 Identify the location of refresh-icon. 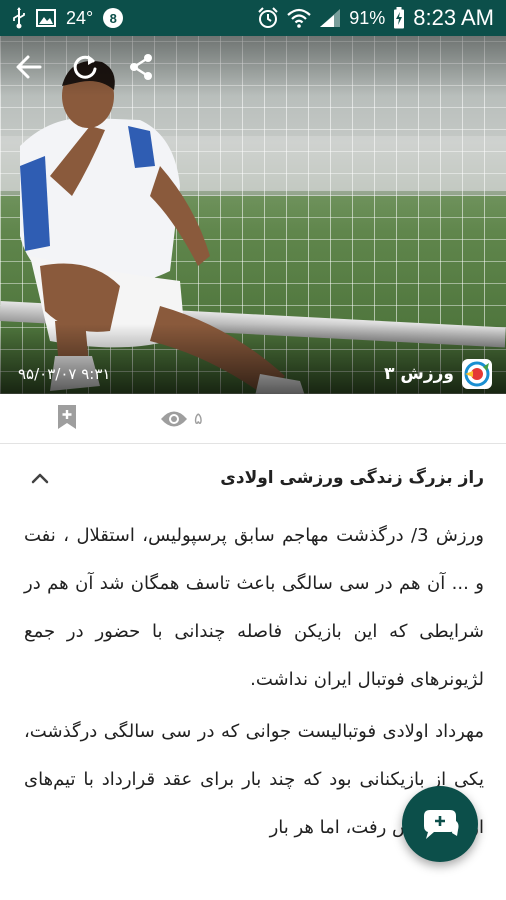
(85, 67).